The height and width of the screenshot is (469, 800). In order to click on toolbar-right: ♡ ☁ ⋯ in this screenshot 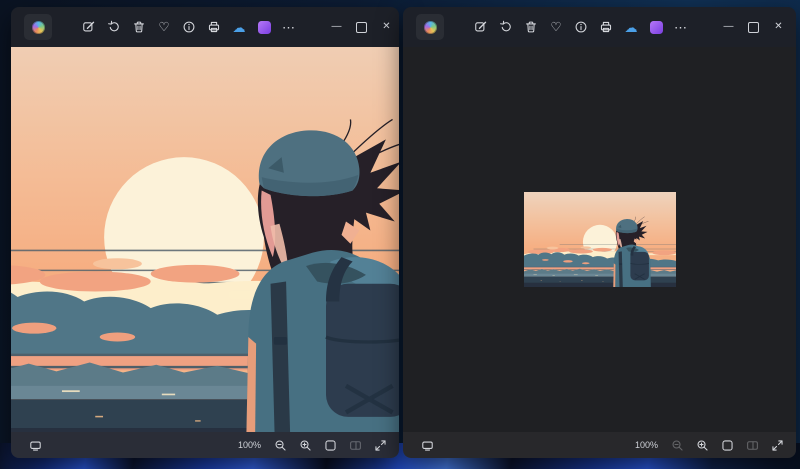, I will do `click(581, 27)`.